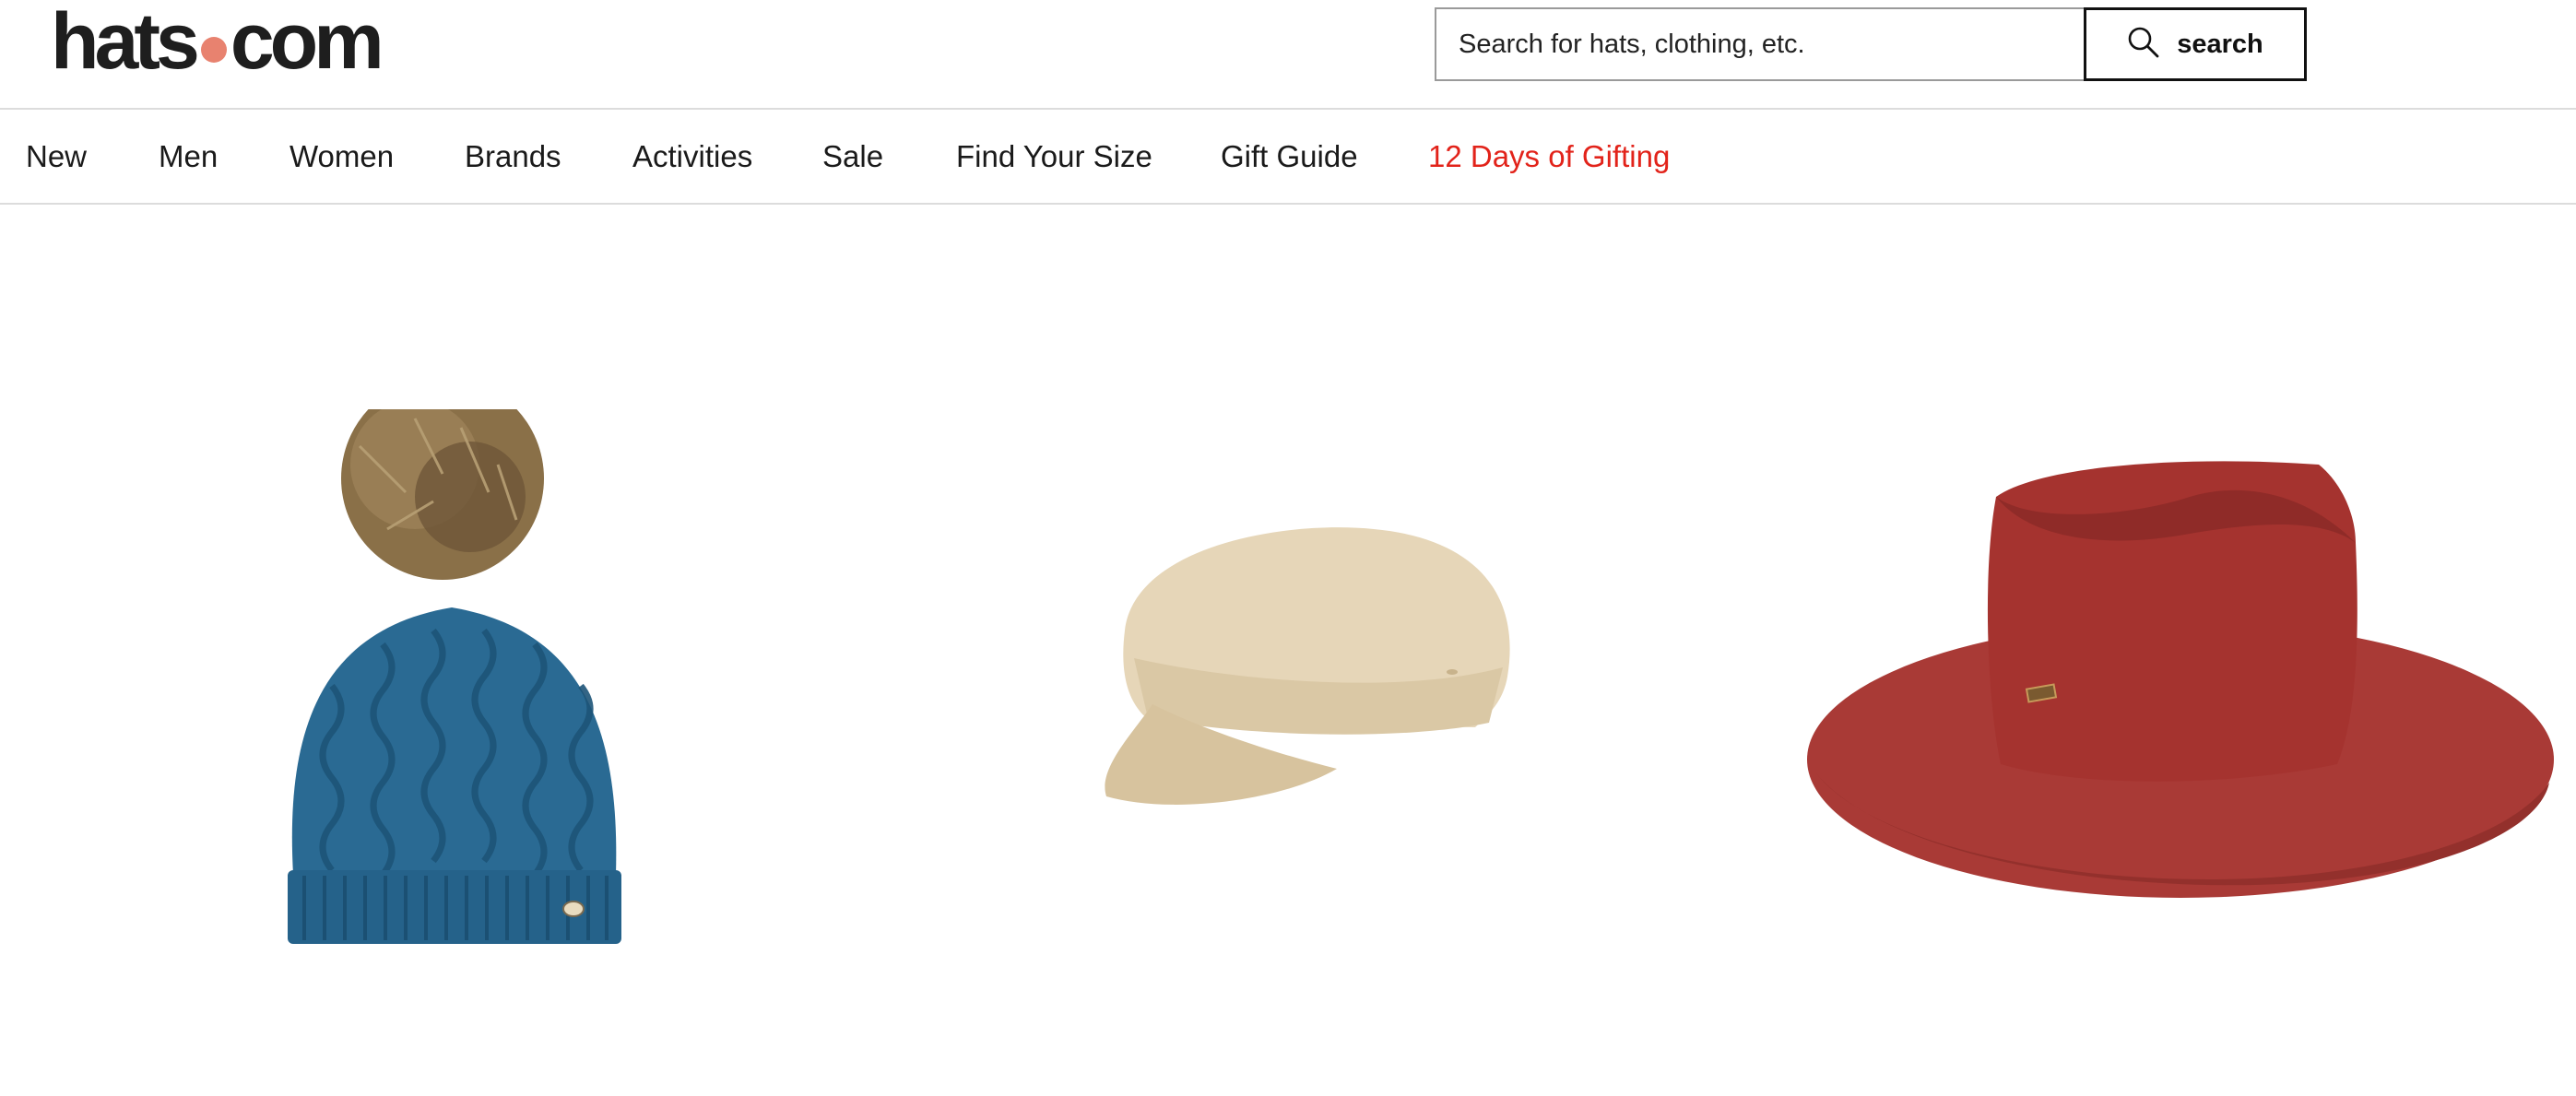 The width and height of the screenshot is (2576, 1096). What do you see at coordinates (2143, 45) in the screenshot?
I see `search-icon` at bounding box center [2143, 45].